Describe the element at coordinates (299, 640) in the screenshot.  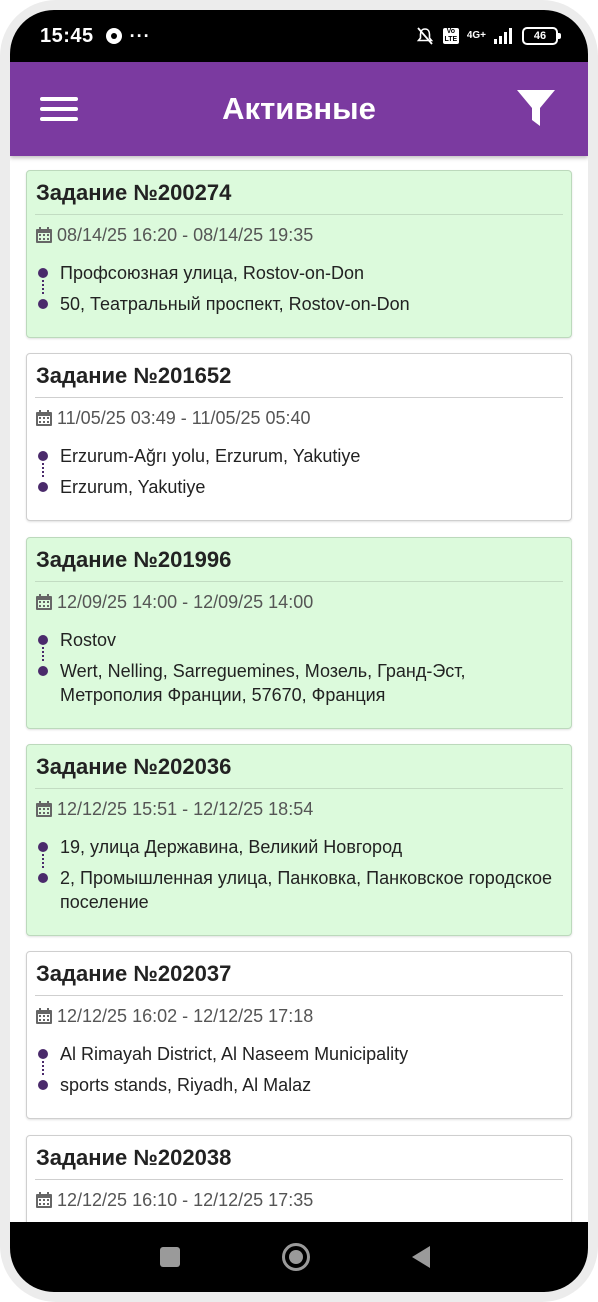
I see `route-from: Rostov` at that location.